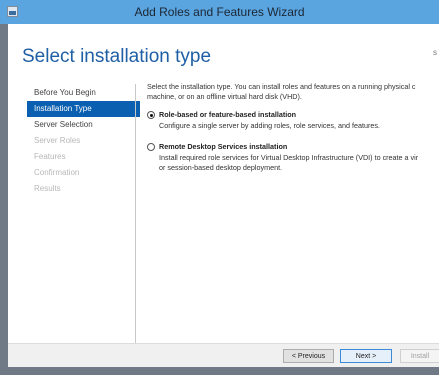 This screenshot has height=375, width=439. Describe the element at coordinates (135, 220) in the screenshot. I see `nav-divider` at that location.